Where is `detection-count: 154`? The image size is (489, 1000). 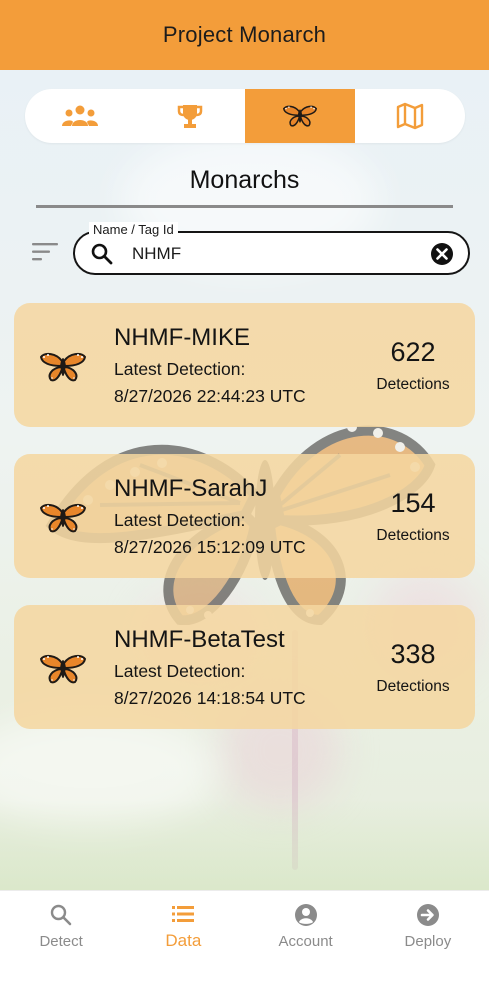
detection-count: 154 is located at coordinates (413, 503).